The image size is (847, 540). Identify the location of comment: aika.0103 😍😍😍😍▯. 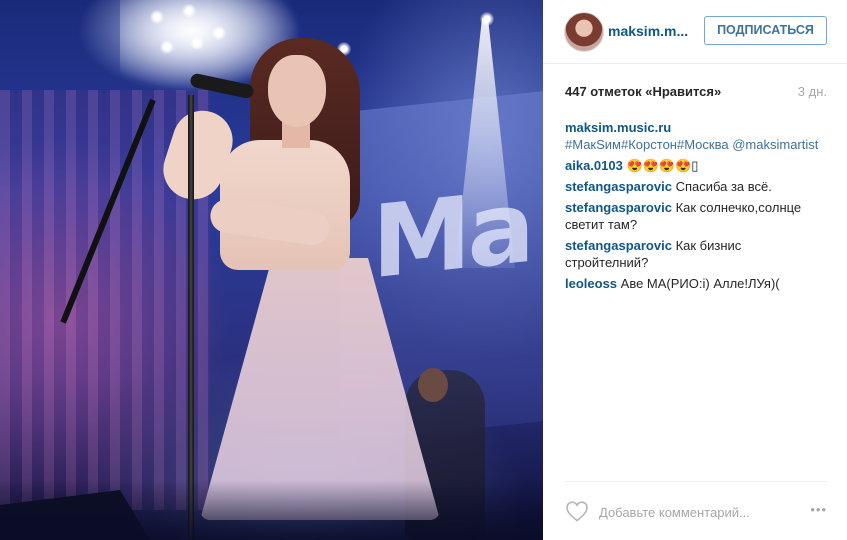
(696, 165).